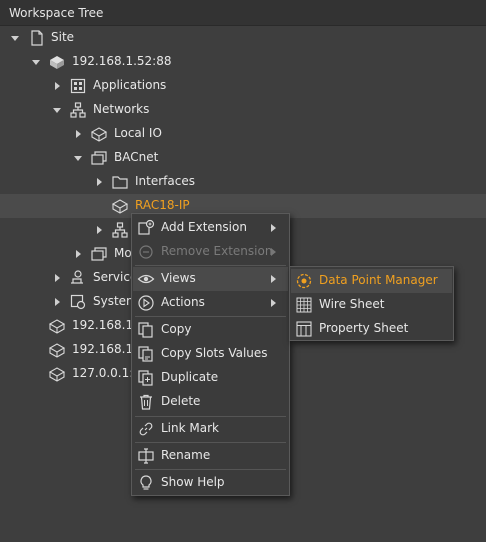 This screenshot has width=486, height=542. I want to click on menu-item-remove-extension: Remove Extension, so click(210, 252).